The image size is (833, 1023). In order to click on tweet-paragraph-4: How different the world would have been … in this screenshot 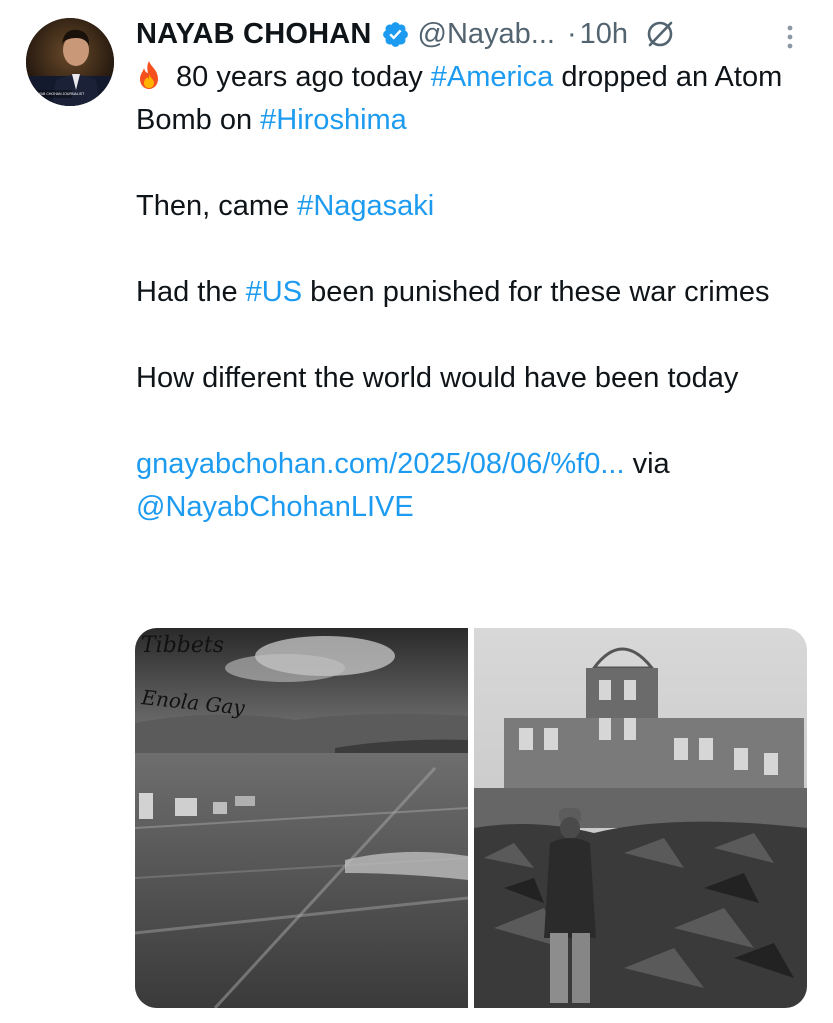, I will do `click(437, 378)`.